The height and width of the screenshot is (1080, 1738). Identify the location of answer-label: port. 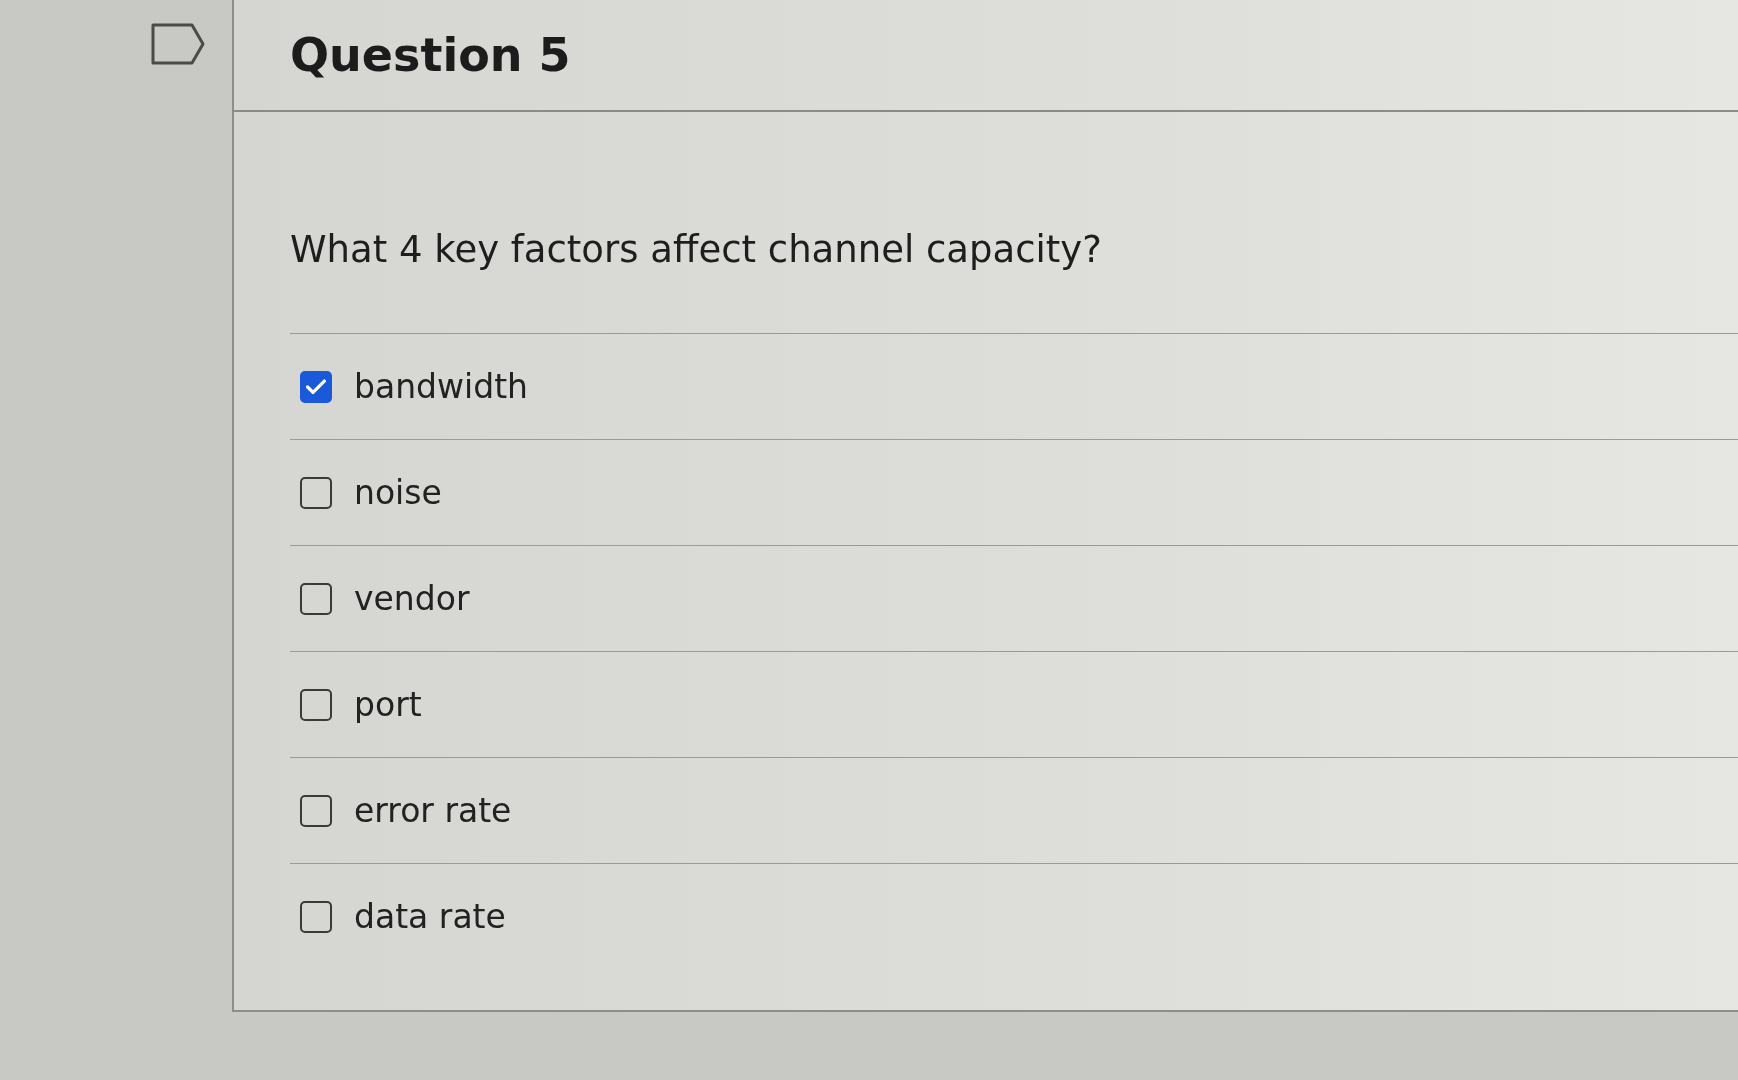
(388, 704).